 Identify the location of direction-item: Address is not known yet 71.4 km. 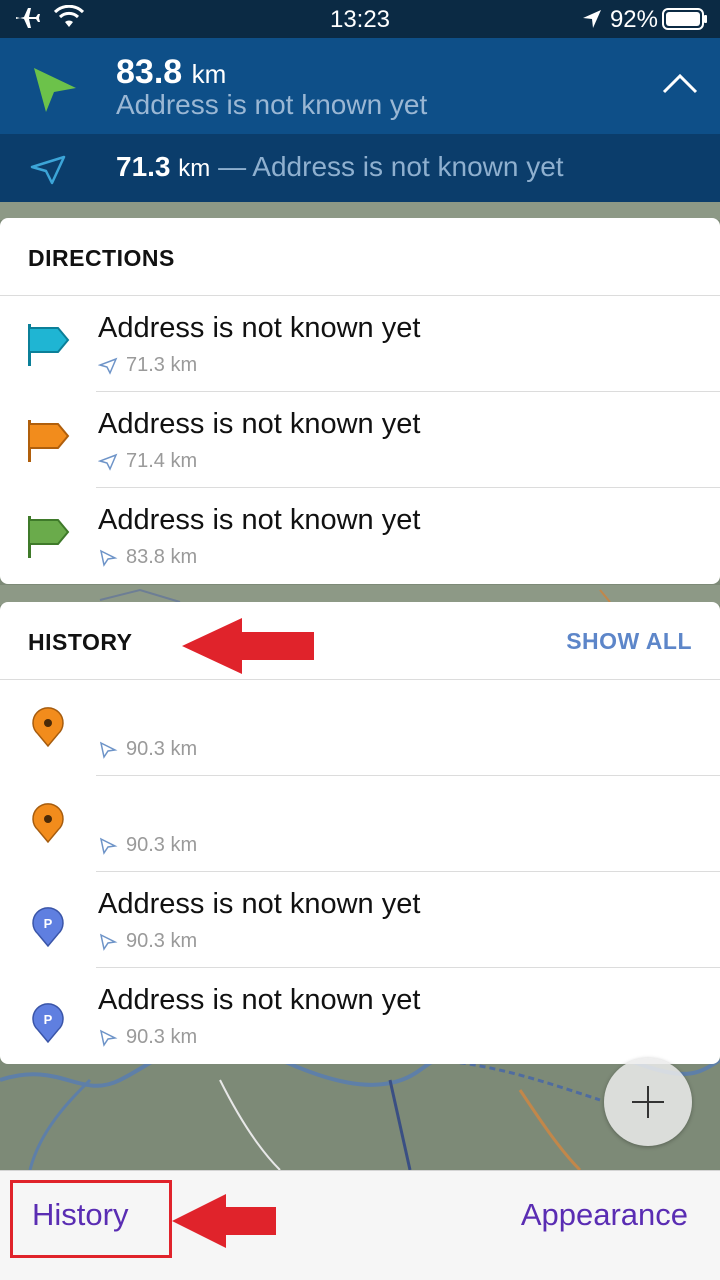
(360, 440).